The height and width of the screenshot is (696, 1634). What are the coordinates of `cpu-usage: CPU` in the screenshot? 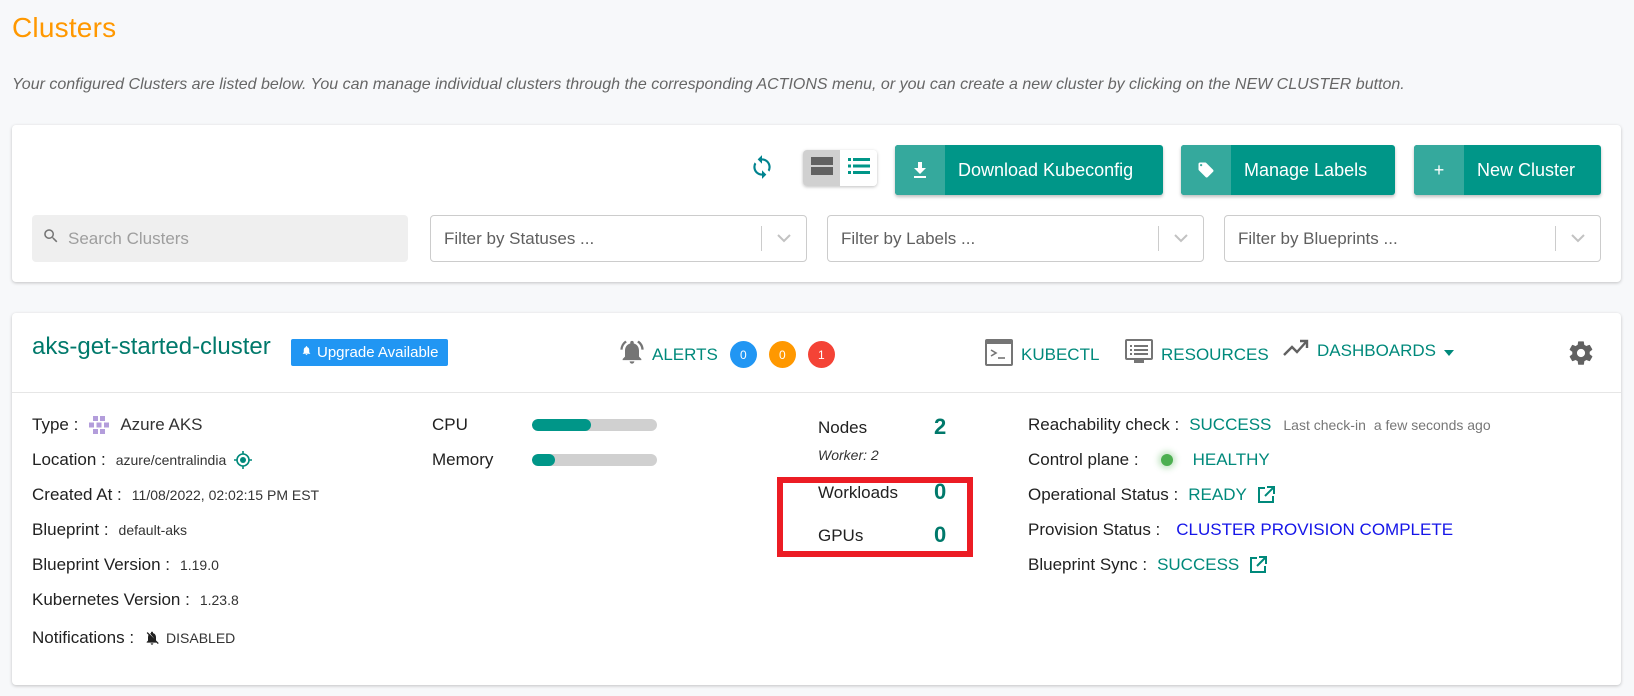 It's located at (544, 425).